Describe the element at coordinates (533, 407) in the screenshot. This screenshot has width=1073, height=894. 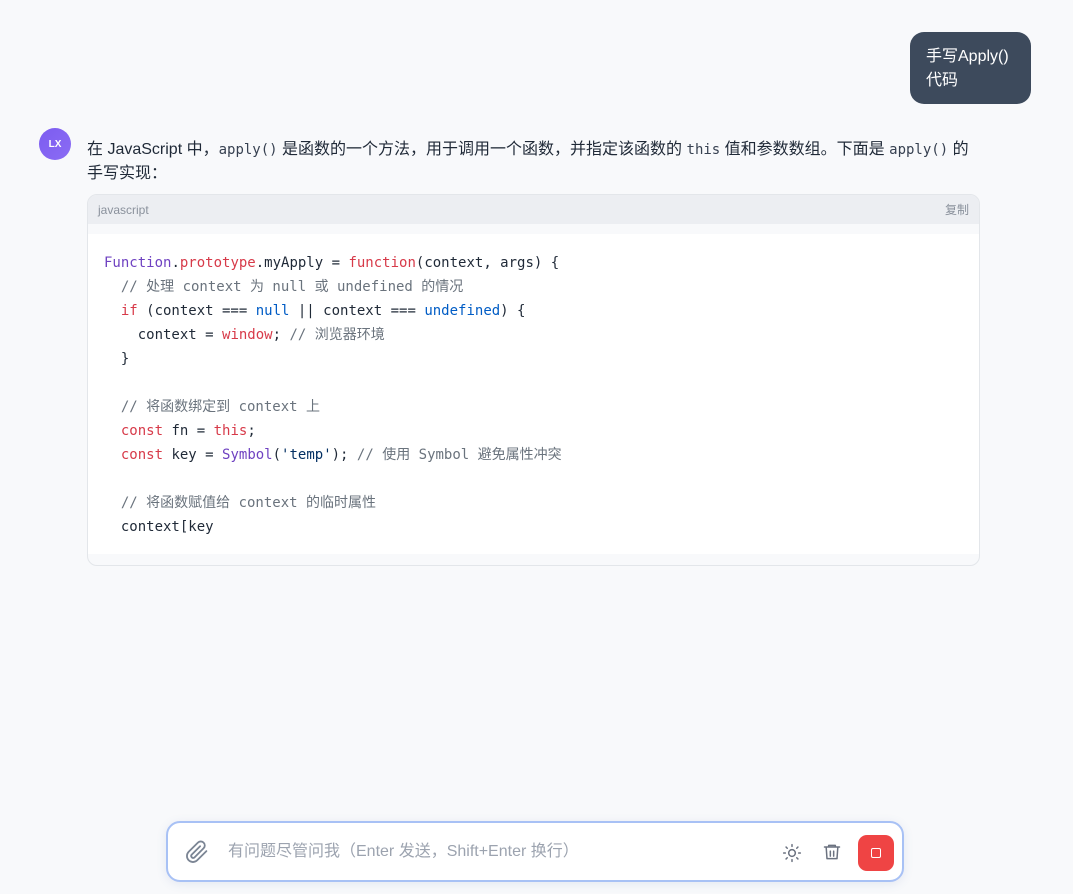
I see `code-line: // 将函数绑定到 context 上` at that location.